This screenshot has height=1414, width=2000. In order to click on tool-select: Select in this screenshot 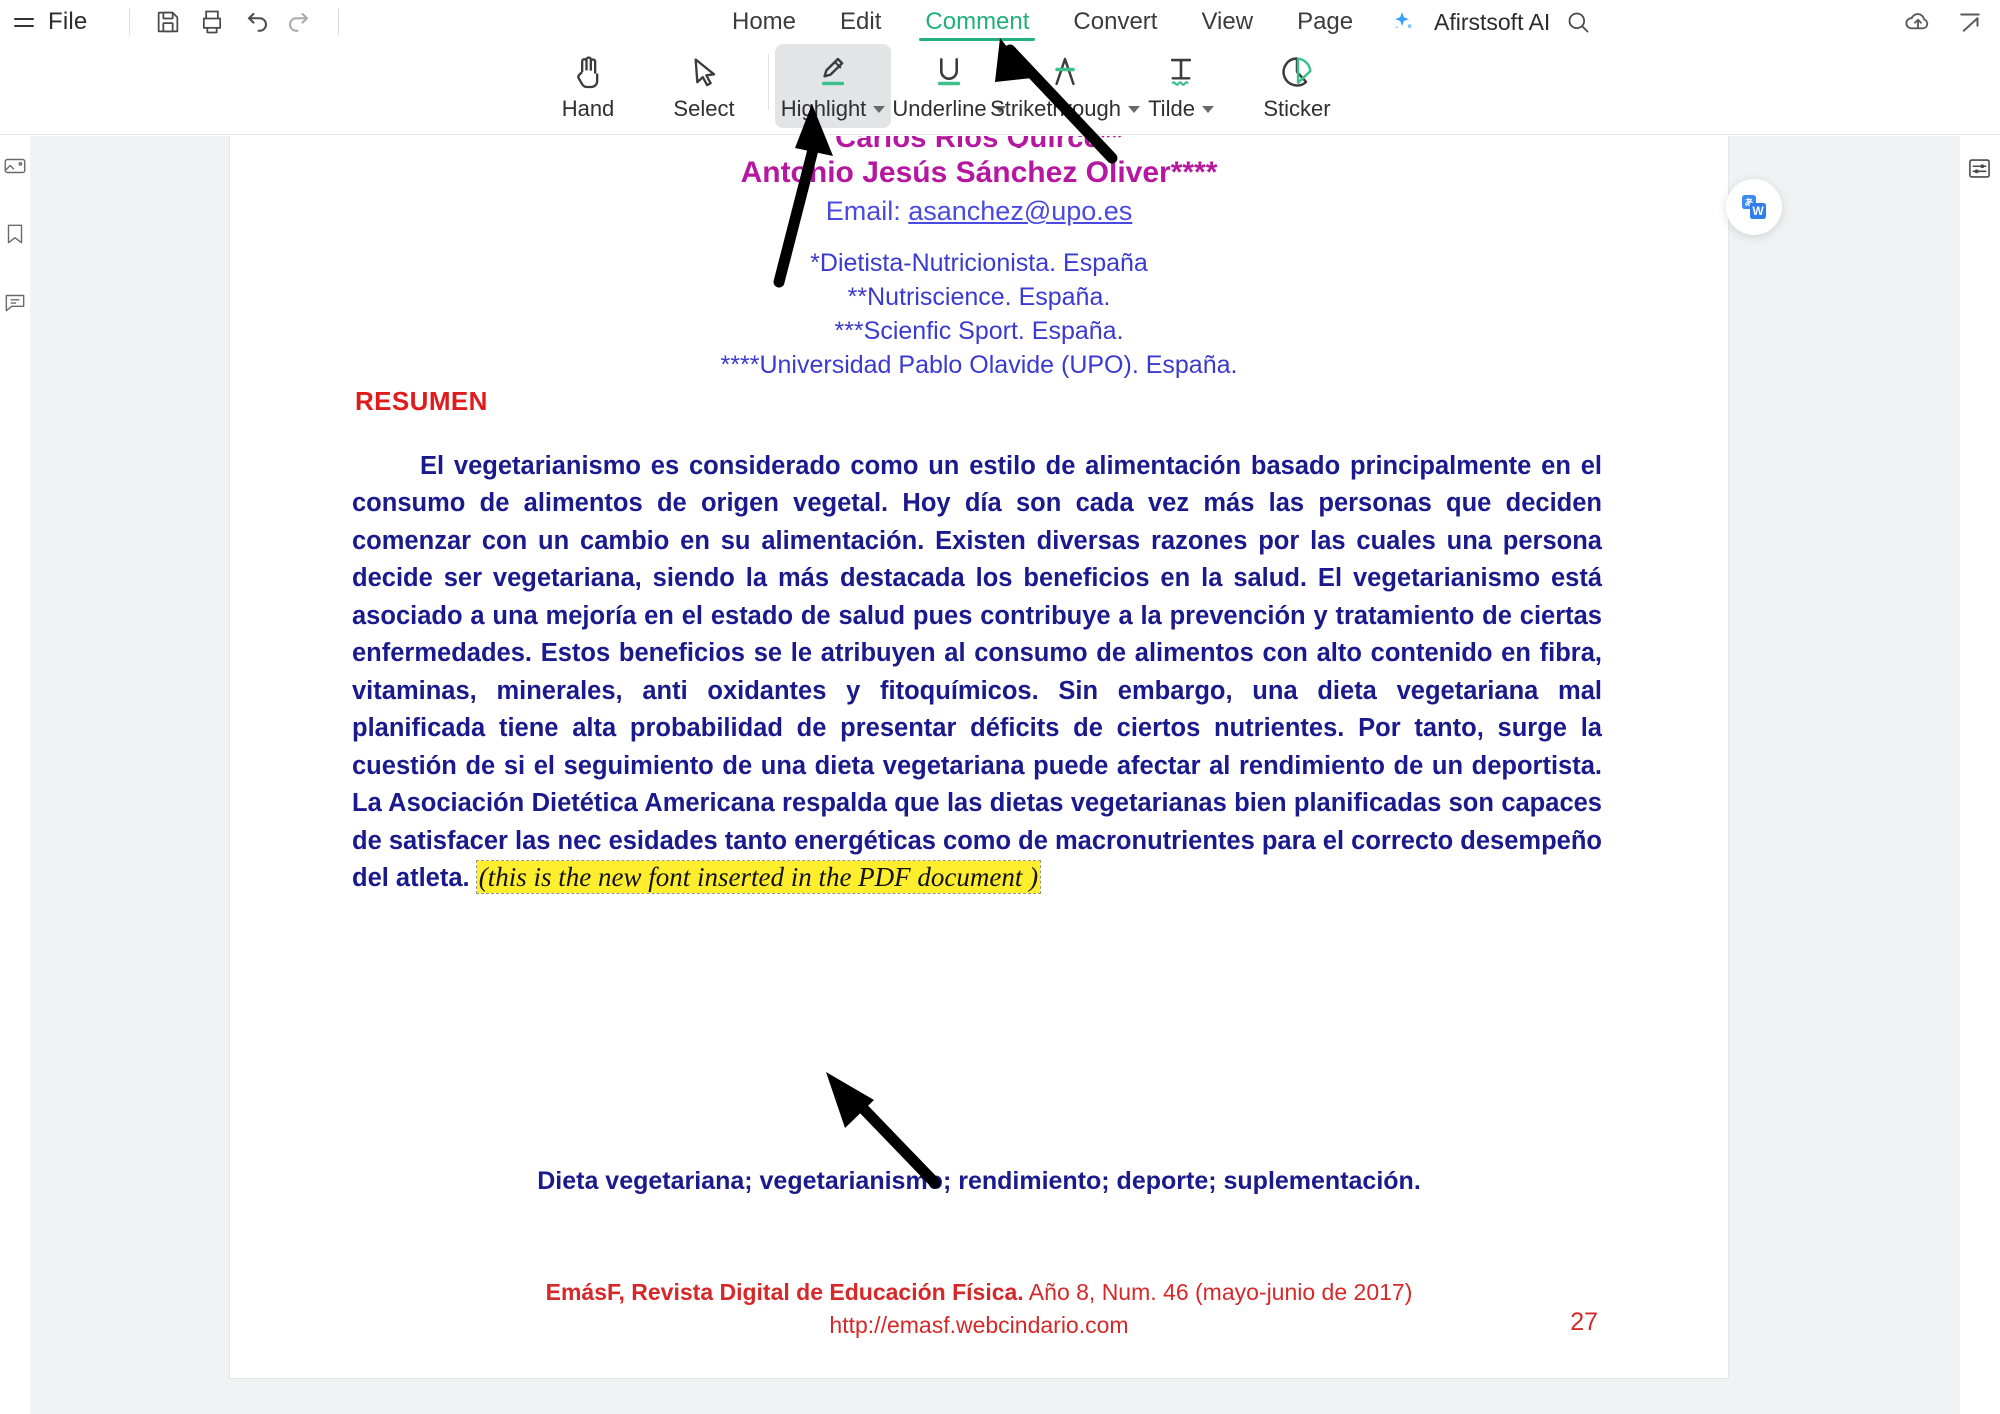, I will do `click(704, 86)`.